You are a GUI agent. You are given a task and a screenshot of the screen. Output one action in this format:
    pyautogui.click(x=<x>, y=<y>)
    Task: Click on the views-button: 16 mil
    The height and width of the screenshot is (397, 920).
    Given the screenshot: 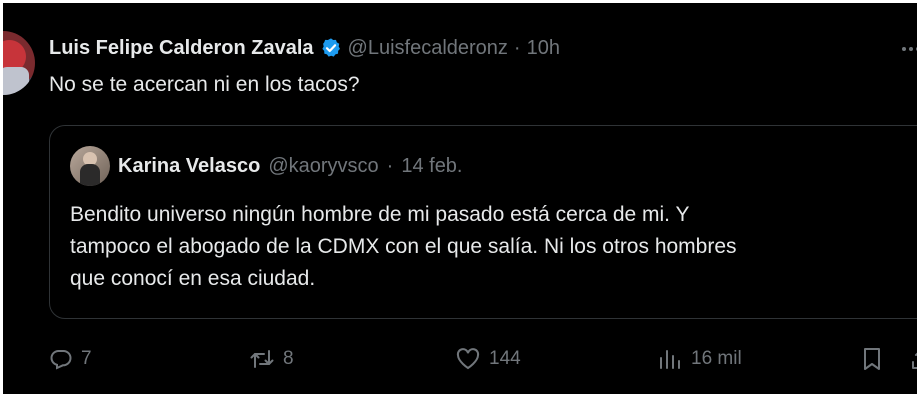 What is the action you would take?
    pyautogui.click(x=699, y=359)
    